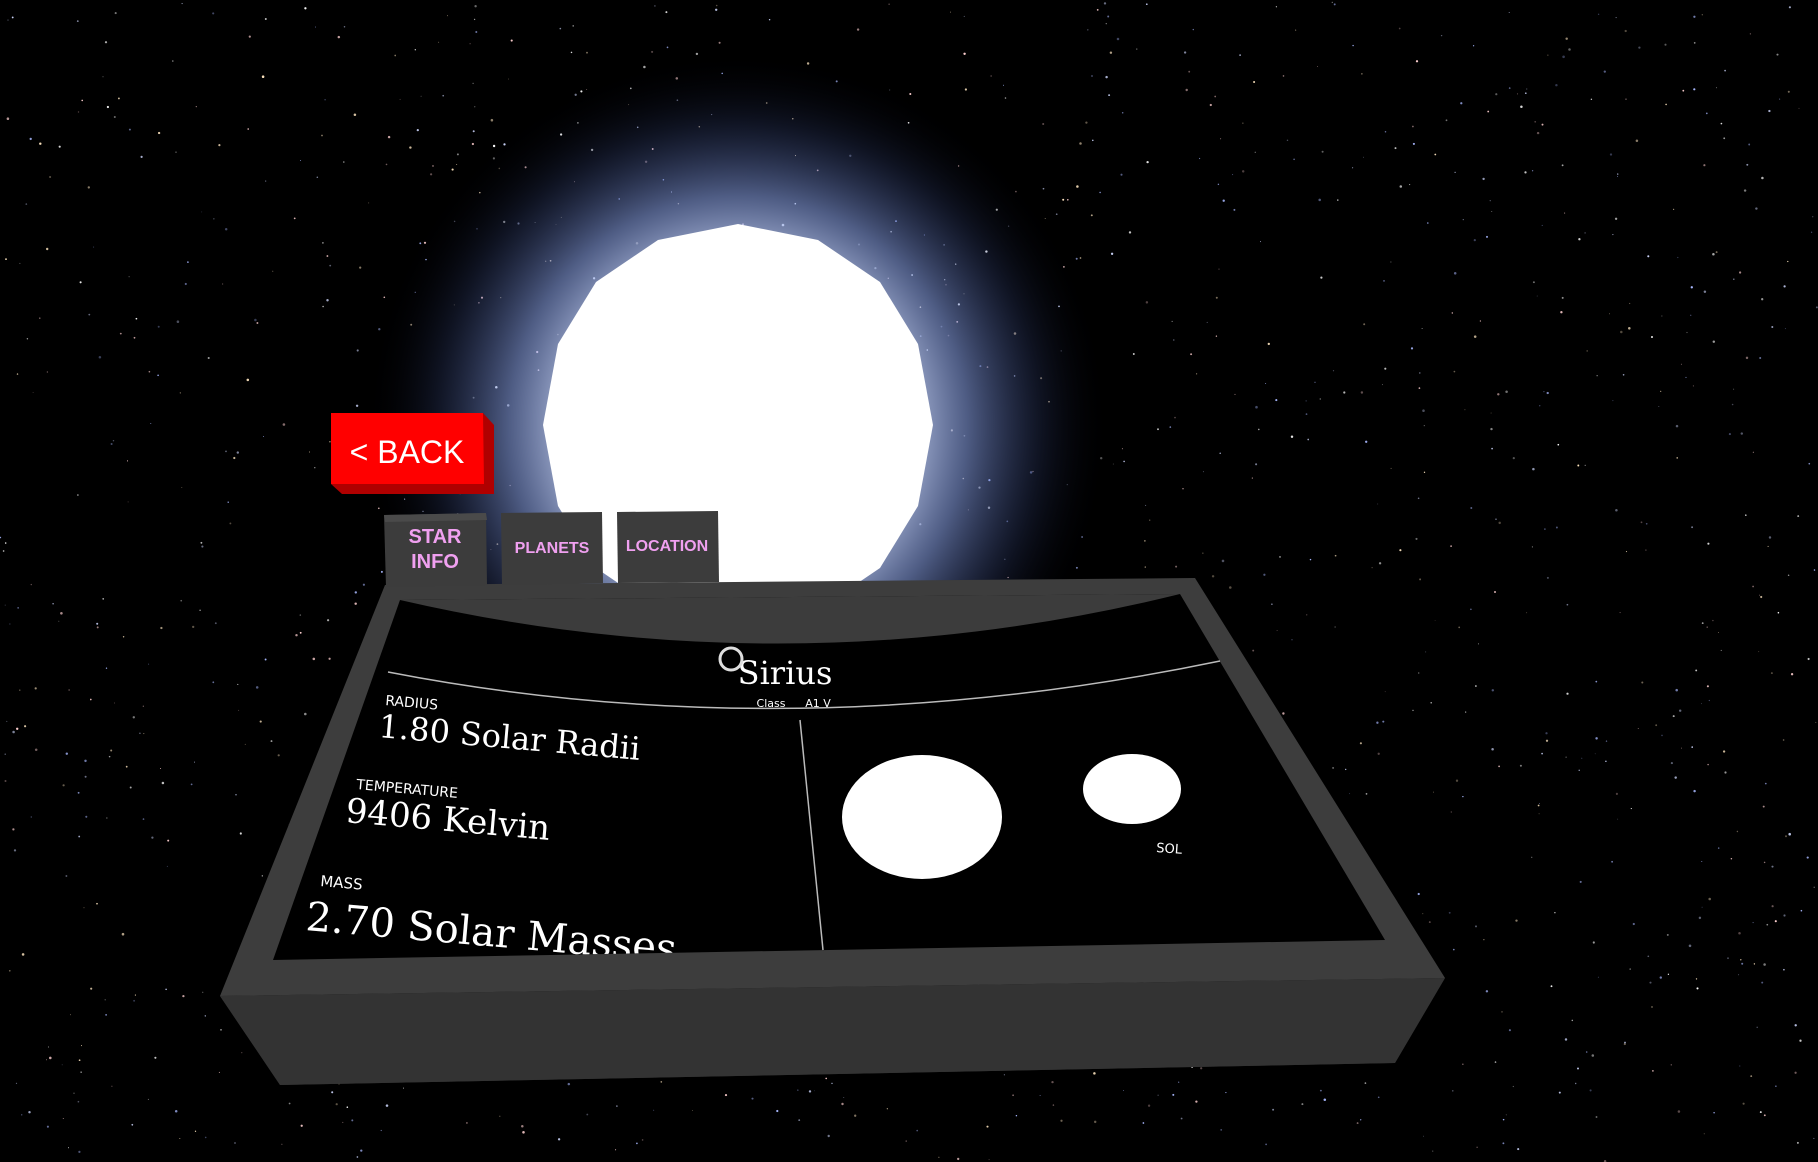 The width and height of the screenshot is (1818, 1162). What do you see at coordinates (552, 548) in the screenshot?
I see `tab-planets: PLANETS` at bounding box center [552, 548].